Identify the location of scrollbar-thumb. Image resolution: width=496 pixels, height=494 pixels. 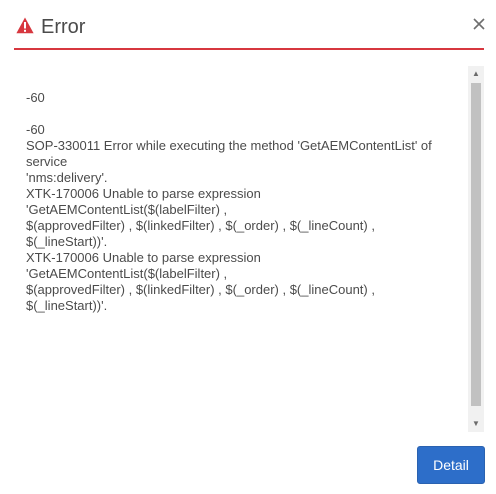
(476, 244).